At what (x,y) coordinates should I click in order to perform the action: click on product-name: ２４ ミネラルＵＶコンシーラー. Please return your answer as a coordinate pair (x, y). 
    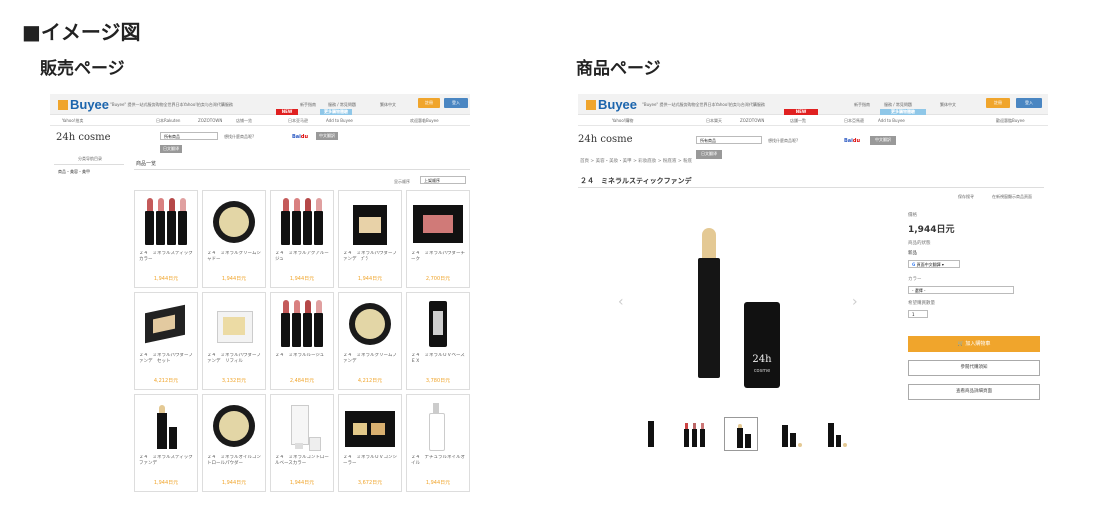
    Looking at the image, I should click on (371, 462).